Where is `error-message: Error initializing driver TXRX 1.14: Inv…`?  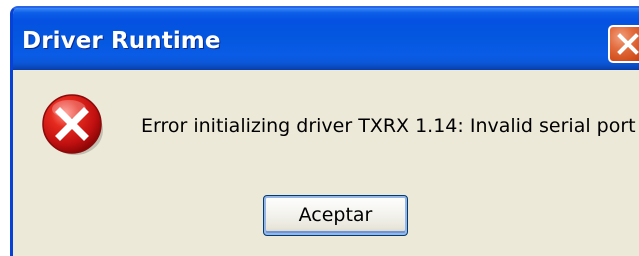
error-message: Error initializing driver TXRX 1.14: Inv… is located at coordinates (388, 126).